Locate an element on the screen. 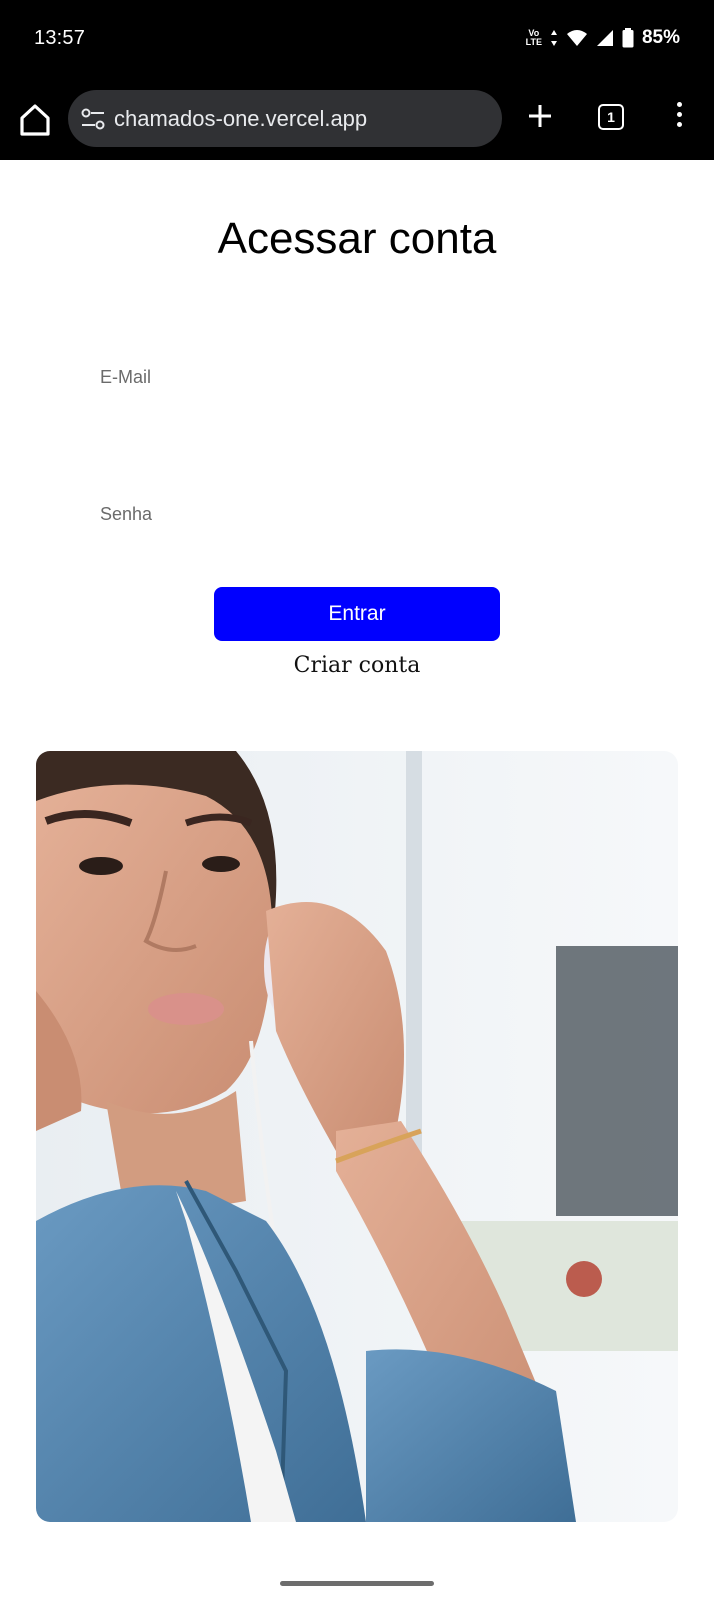 The width and height of the screenshot is (714, 1599). page-title: Acessar conta is located at coordinates (357, 238).